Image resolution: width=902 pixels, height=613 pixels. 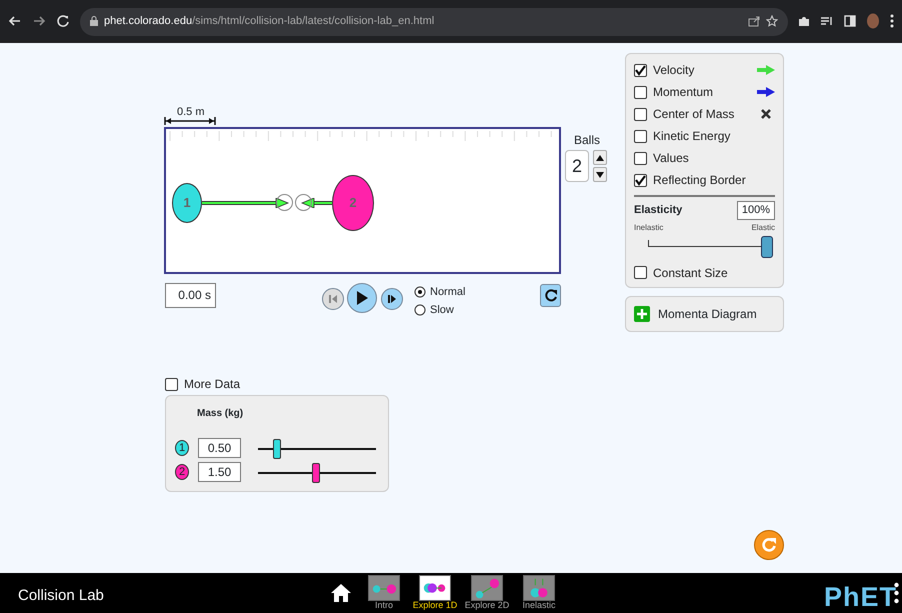 What do you see at coordinates (704, 314) in the screenshot?
I see `momenta-diagram-button: Momenta Diagram` at bounding box center [704, 314].